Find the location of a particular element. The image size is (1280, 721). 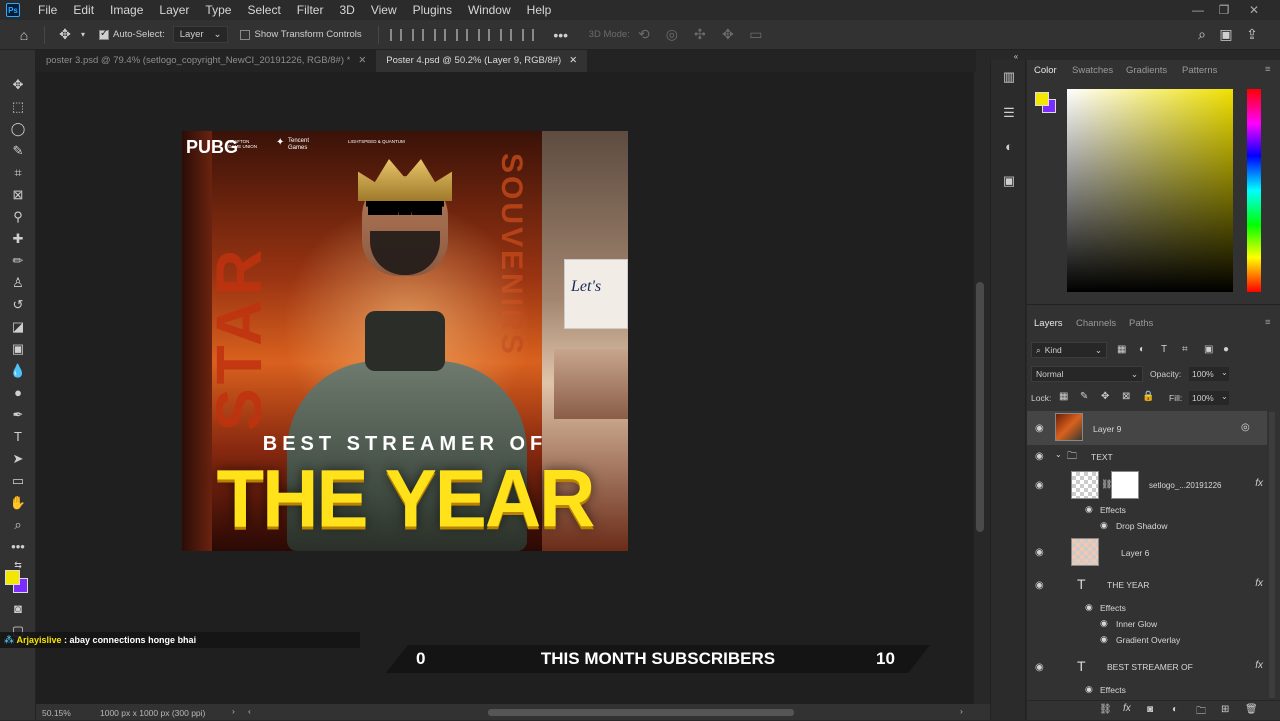

filter-type-icon: T is located at coordinates (1164, 349).